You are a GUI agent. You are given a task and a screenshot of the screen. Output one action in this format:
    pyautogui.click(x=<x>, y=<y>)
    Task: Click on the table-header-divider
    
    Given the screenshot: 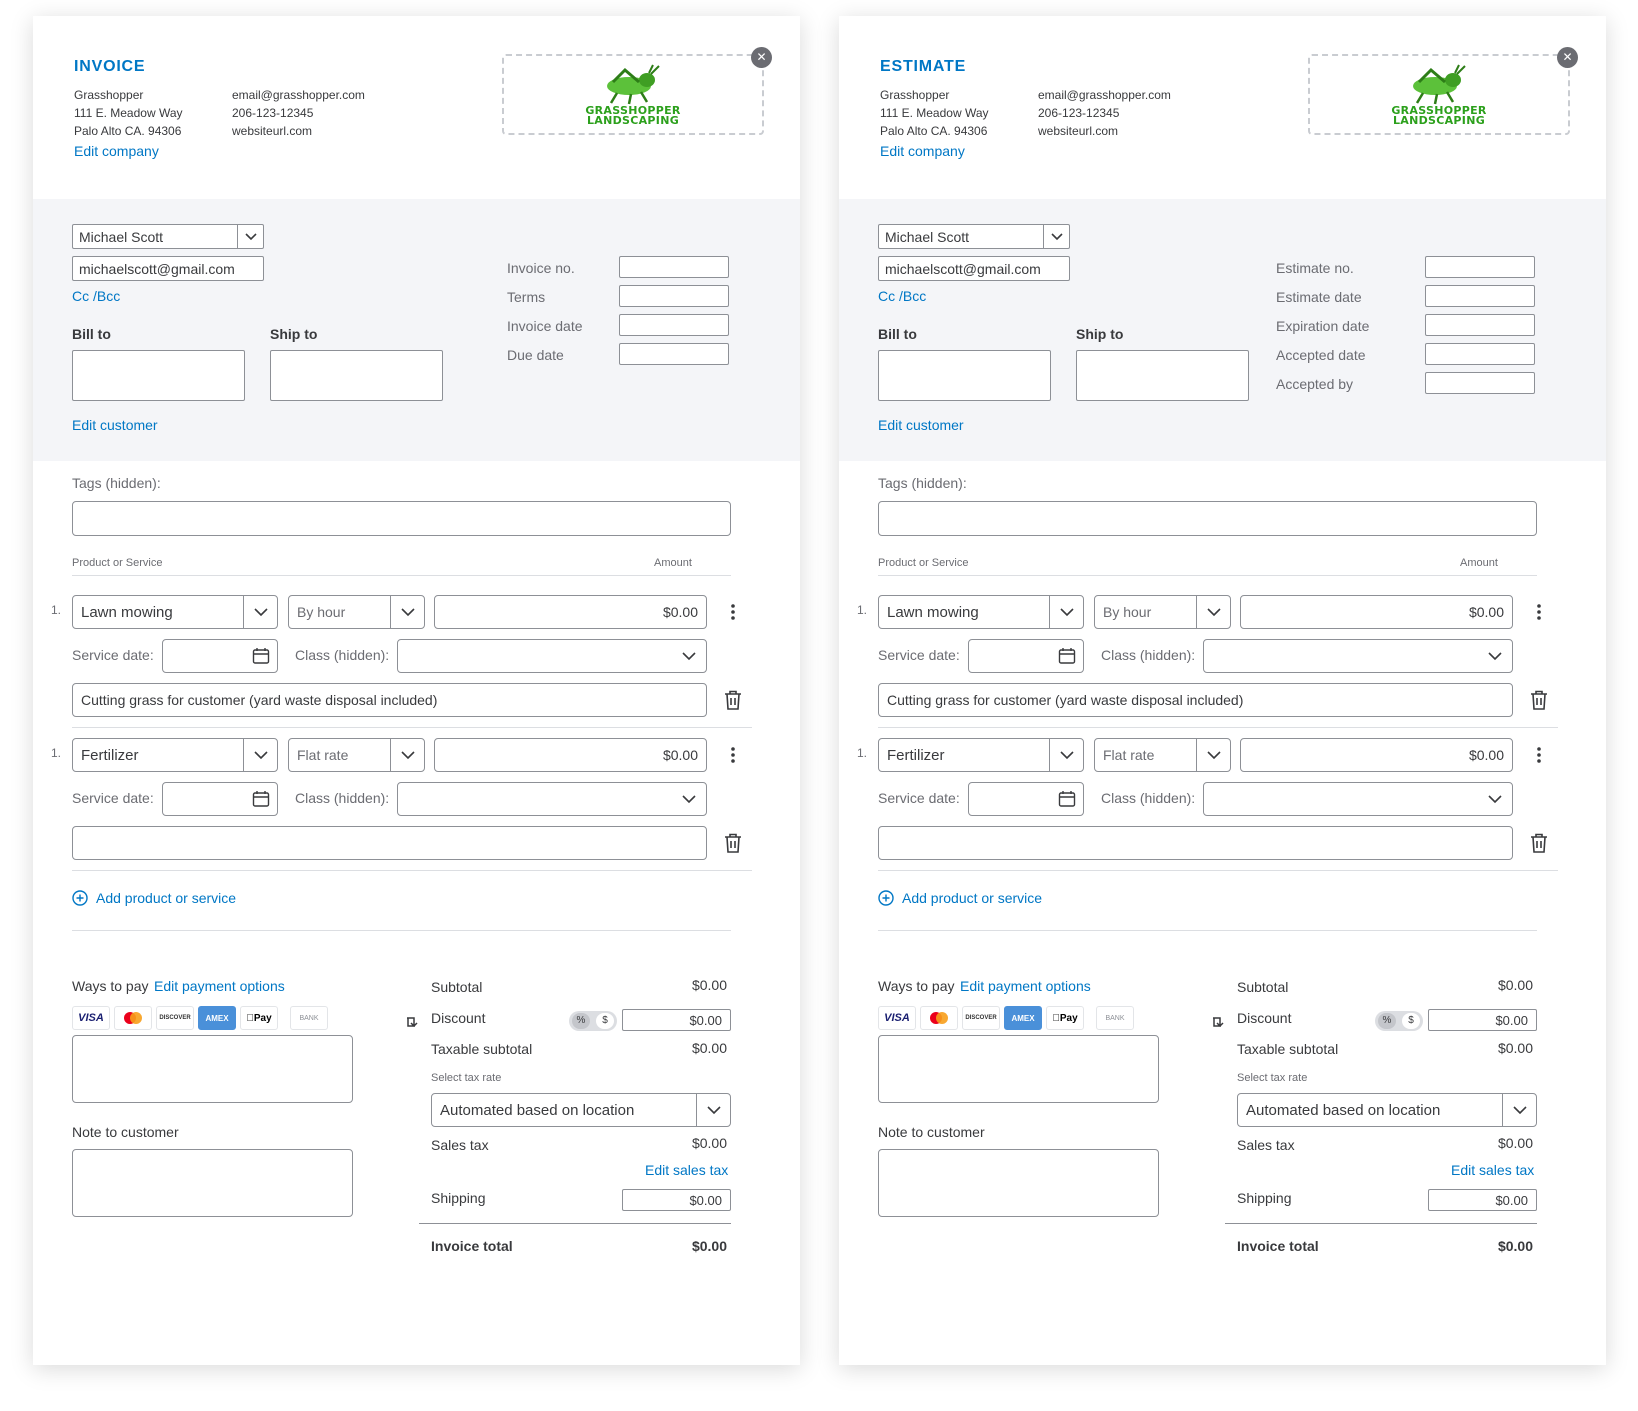 What is the action you would take?
    pyautogui.click(x=1207, y=575)
    